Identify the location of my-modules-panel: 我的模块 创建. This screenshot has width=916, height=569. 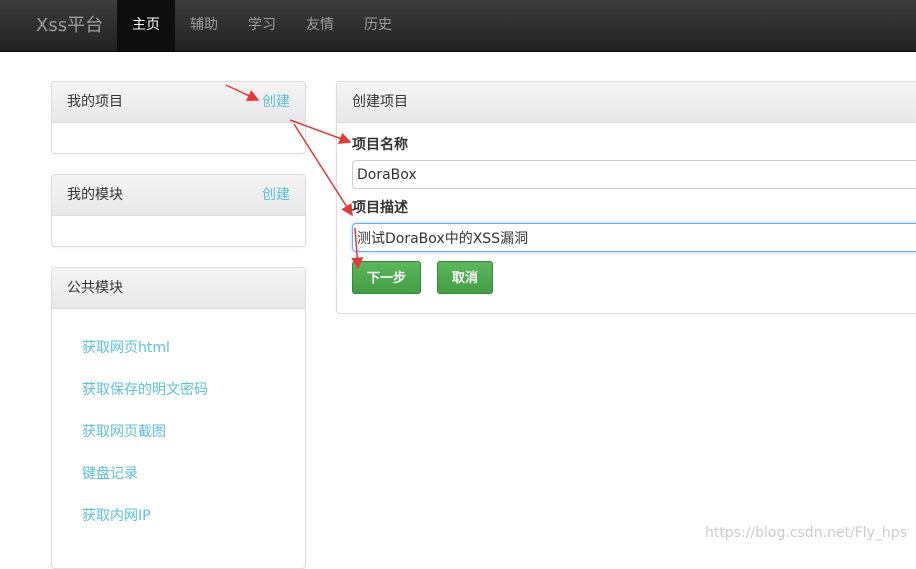
(178, 210).